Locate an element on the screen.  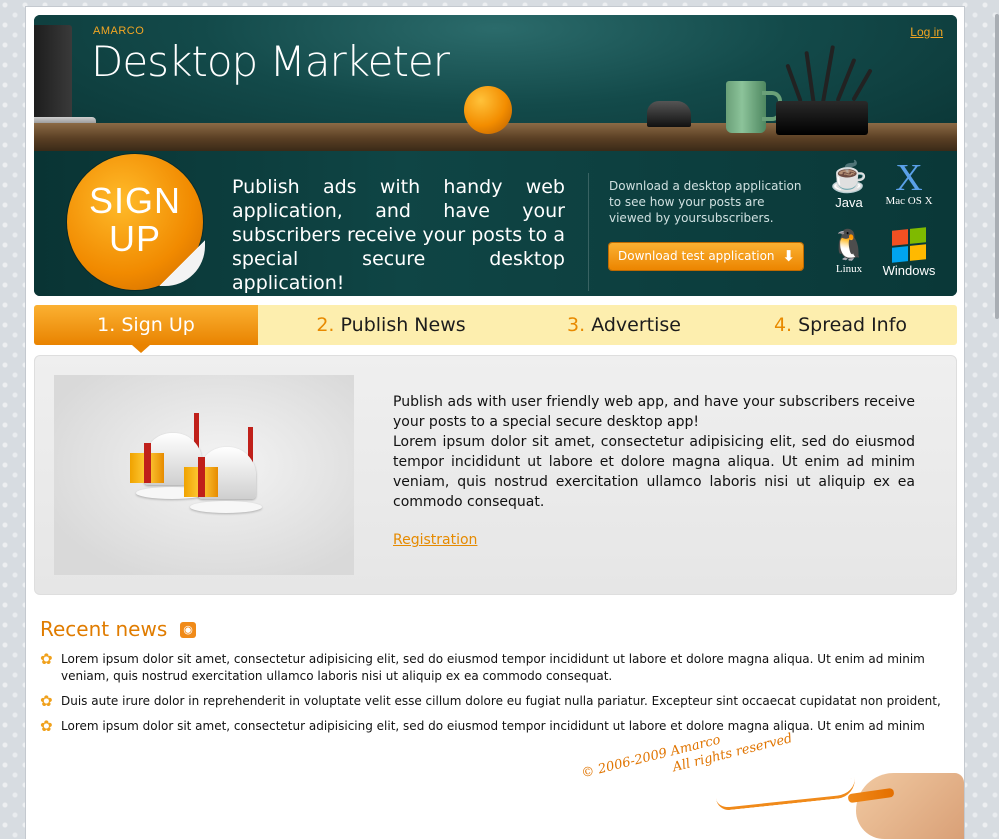
step-spread-info: 4. Spread Info is located at coordinates (840, 325).